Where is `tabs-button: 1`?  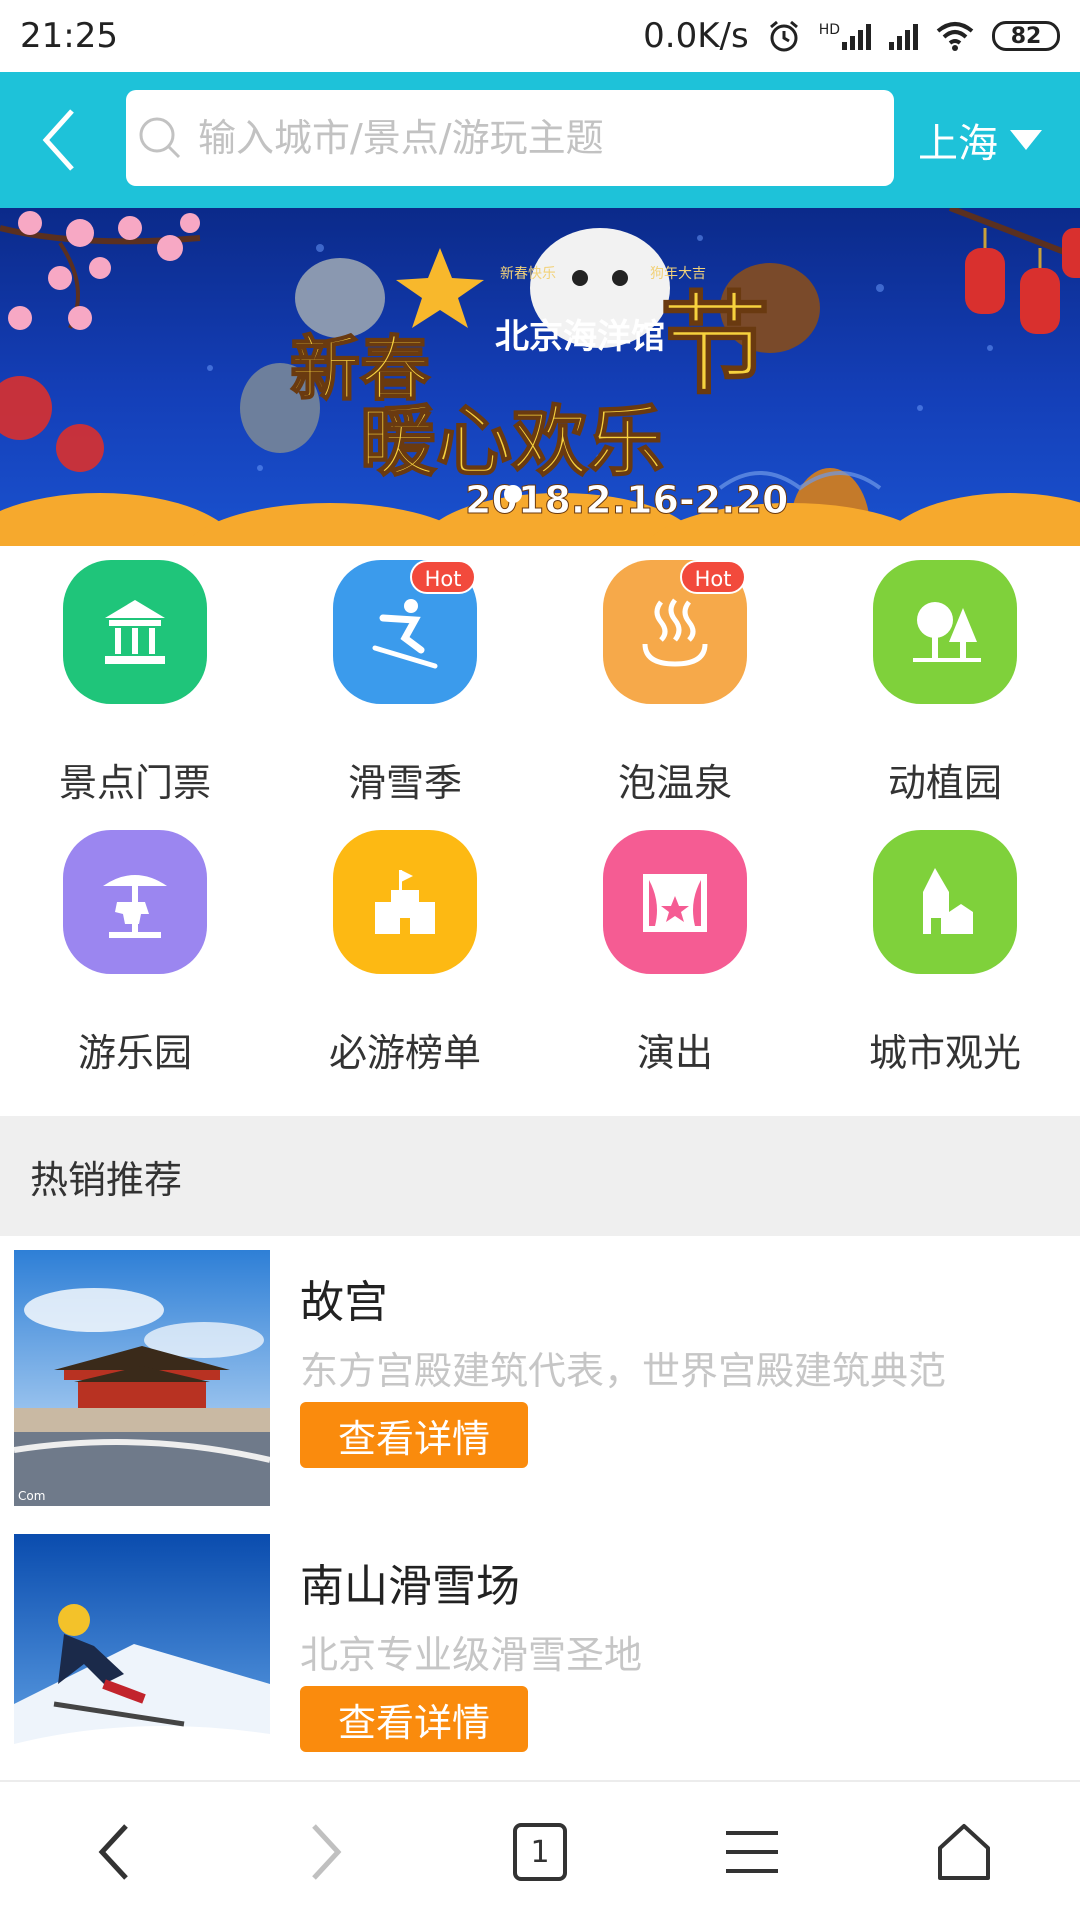 tabs-button: 1 is located at coordinates (540, 1852).